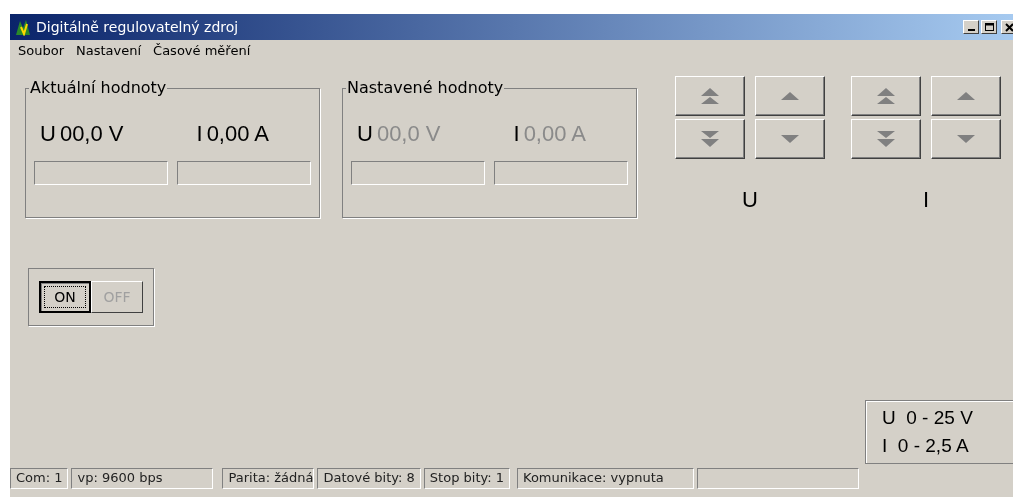  What do you see at coordinates (466, 478) in the screenshot?
I see `status-pane: Stop bity: 1` at bounding box center [466, 478].